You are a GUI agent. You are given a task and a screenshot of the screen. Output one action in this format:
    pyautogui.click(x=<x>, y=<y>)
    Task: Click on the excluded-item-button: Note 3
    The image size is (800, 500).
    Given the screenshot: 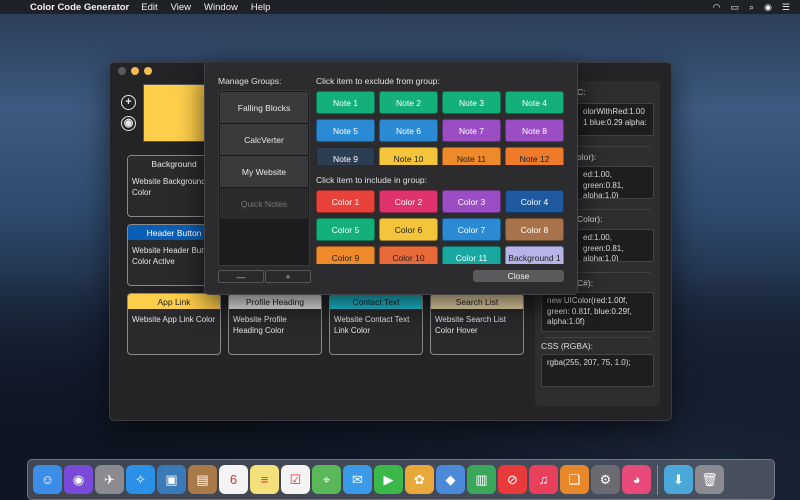 What is the action you would take?
    pyautogui.click(x=471, y=102)
    